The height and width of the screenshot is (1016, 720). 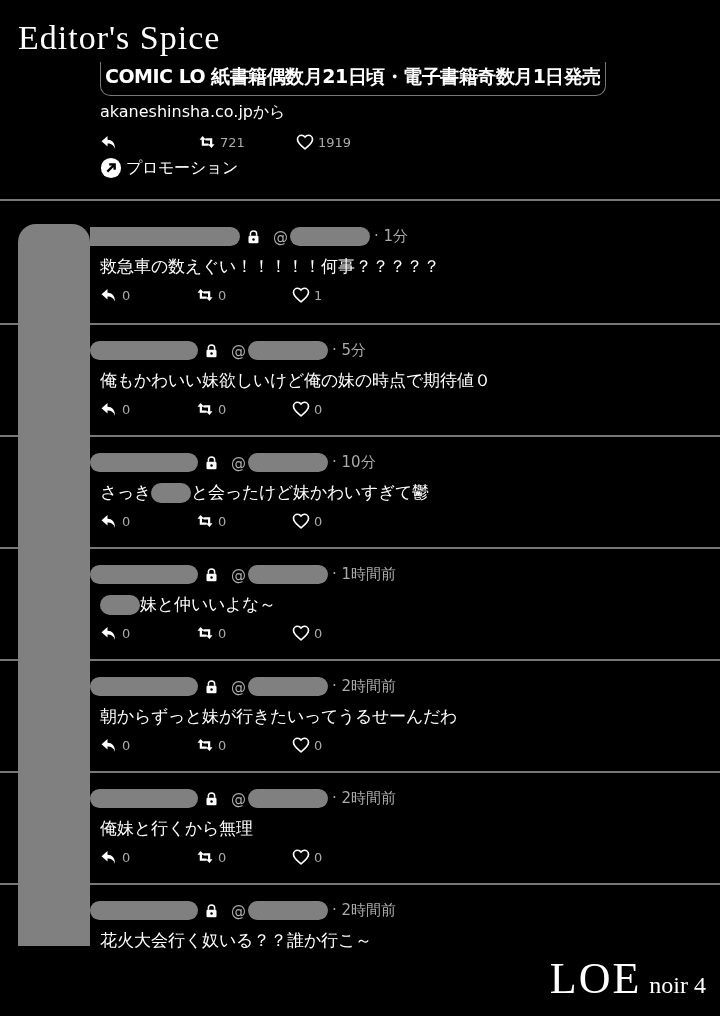 I want to click on tweet-text: さっき, so click(x=125, y=492).